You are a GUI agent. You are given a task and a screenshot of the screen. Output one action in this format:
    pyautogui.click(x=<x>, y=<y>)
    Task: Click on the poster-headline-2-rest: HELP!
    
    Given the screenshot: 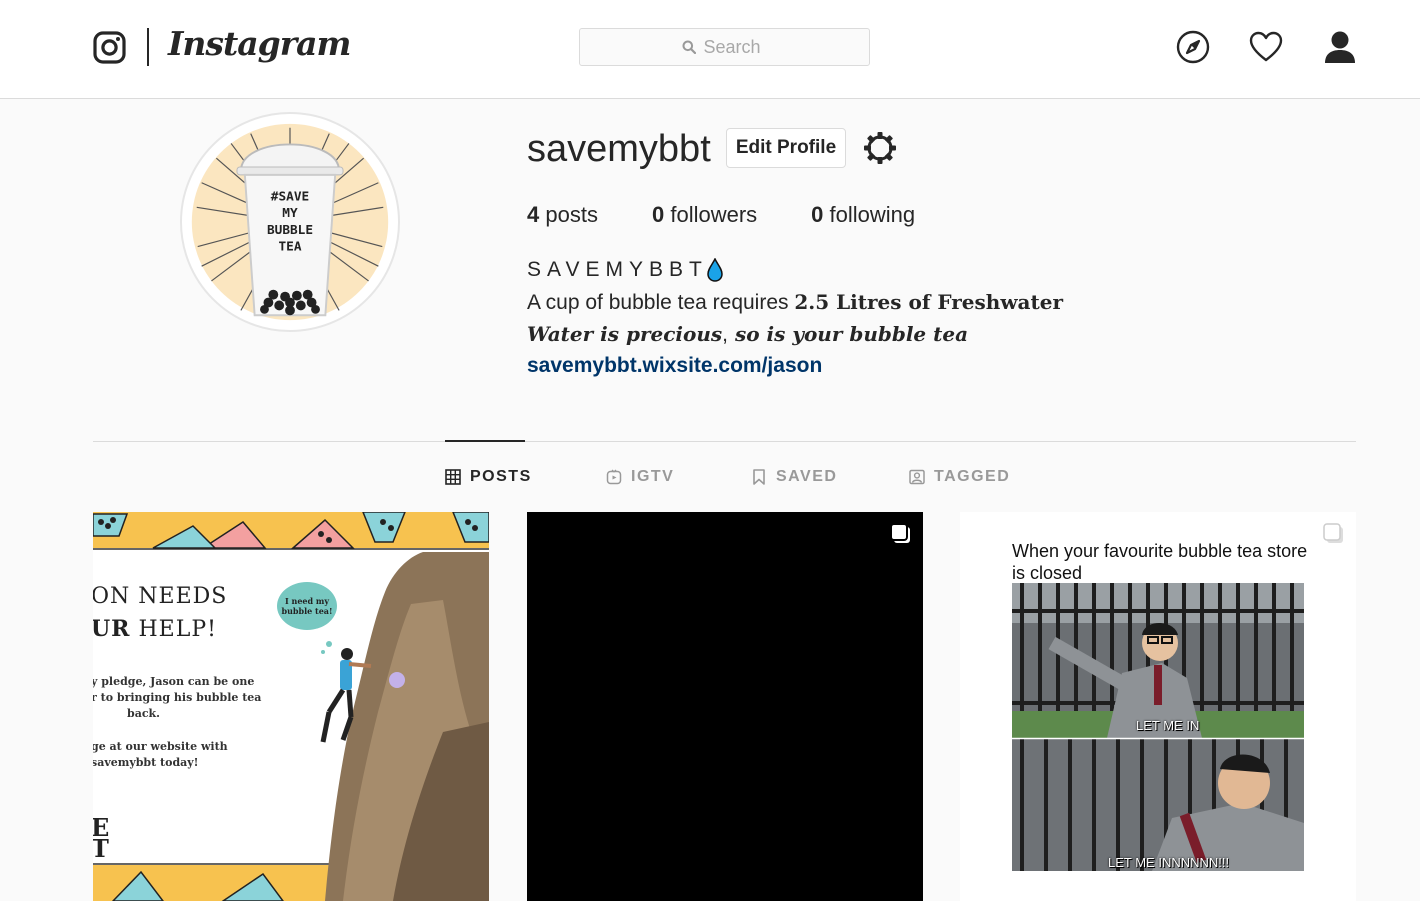 What is the action you would take?
    pyautogui.click(x=173, y=629)
    